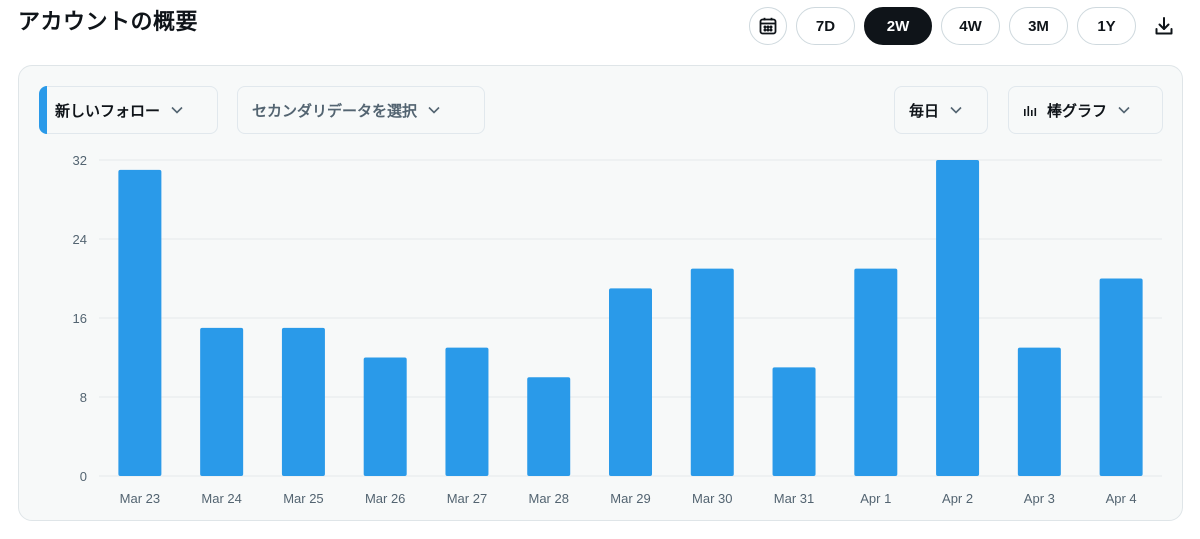 The width and height of the screenshot is (1200, 539). What do you see at coordinates (1039, 498) in the screenshot?
I see `x-tick-label: Apr 3` at bounding box center [1039, 498].